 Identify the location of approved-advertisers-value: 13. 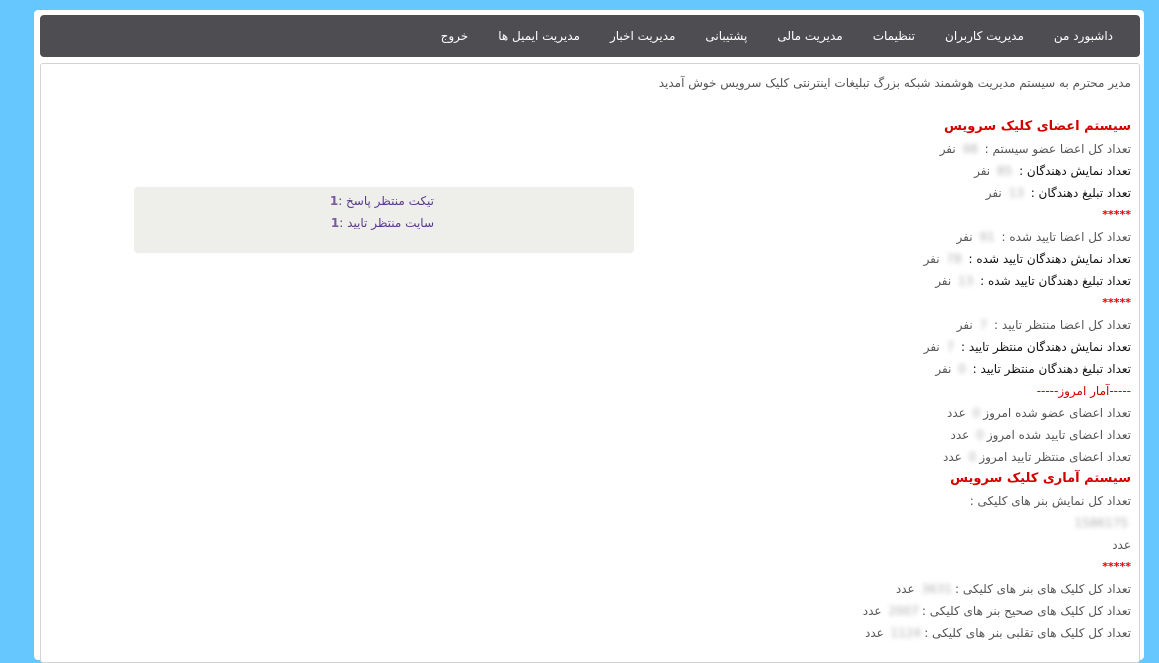
(966, 281).